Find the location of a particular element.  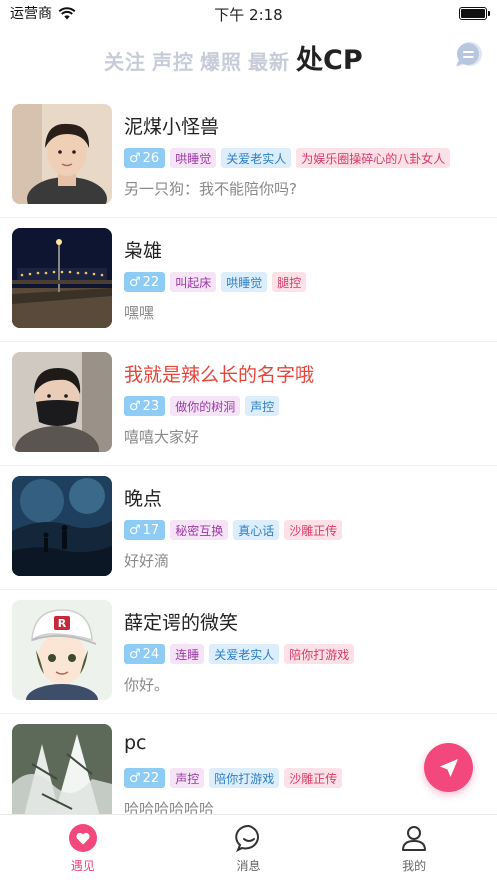

tab-cp: 处CP is located at coordinates (329, 57).